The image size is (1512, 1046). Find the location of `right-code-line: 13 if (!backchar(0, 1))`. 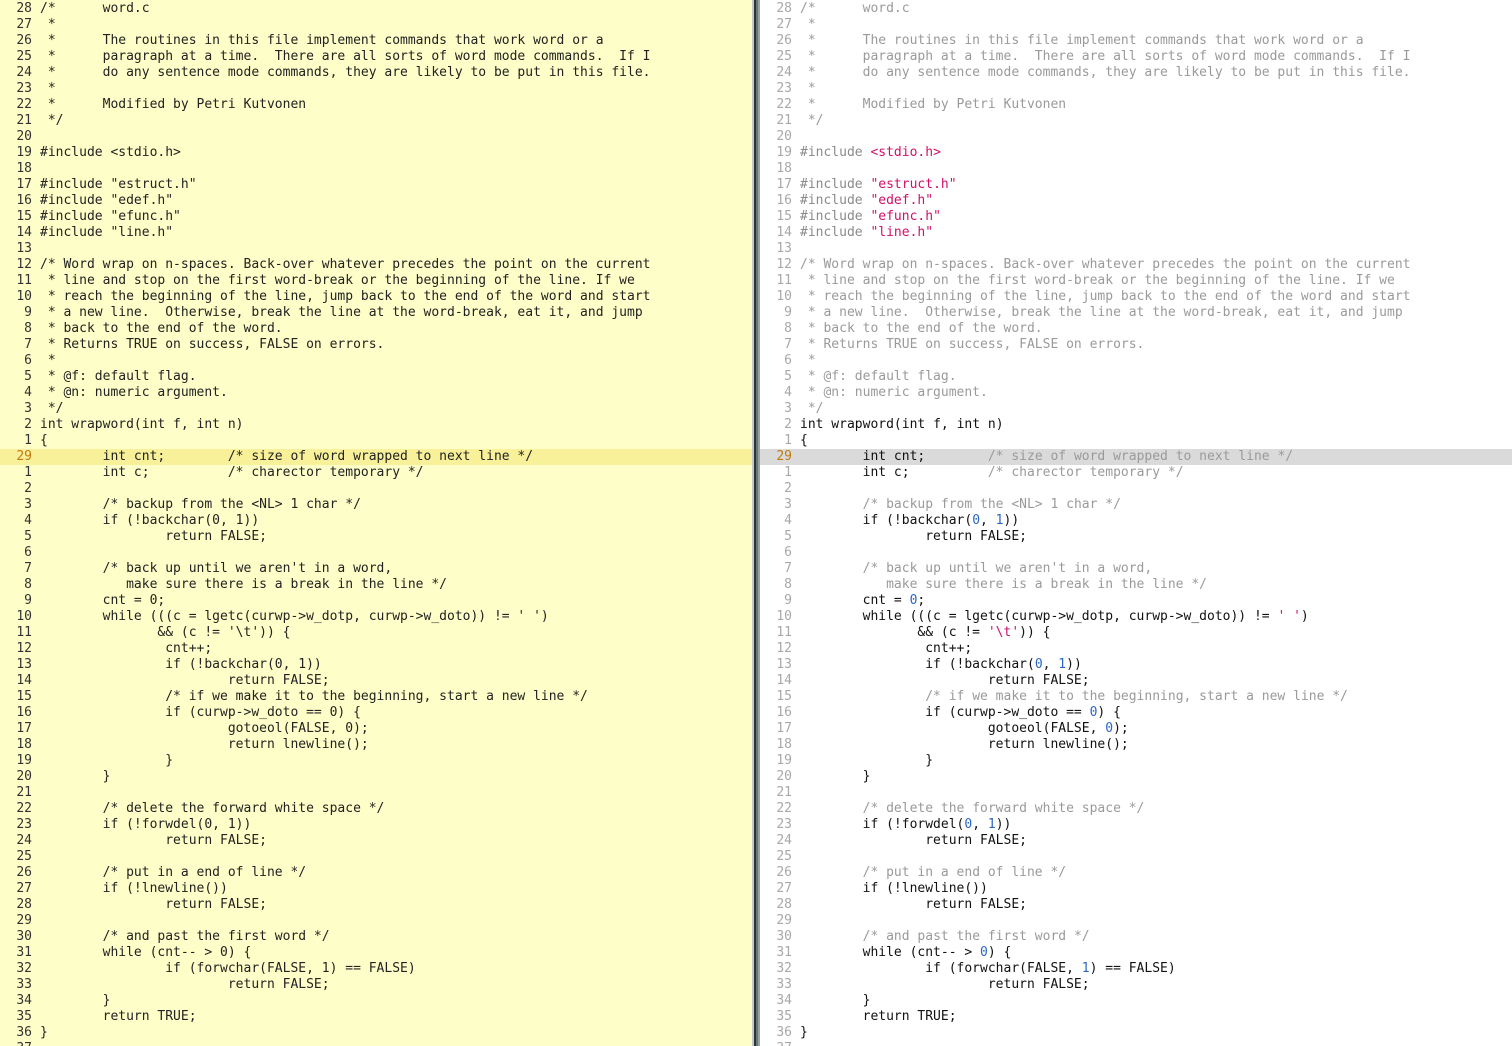

right-code-line: 13 if (!backchar(0, 1)) is located at coordinates (1136, 665).